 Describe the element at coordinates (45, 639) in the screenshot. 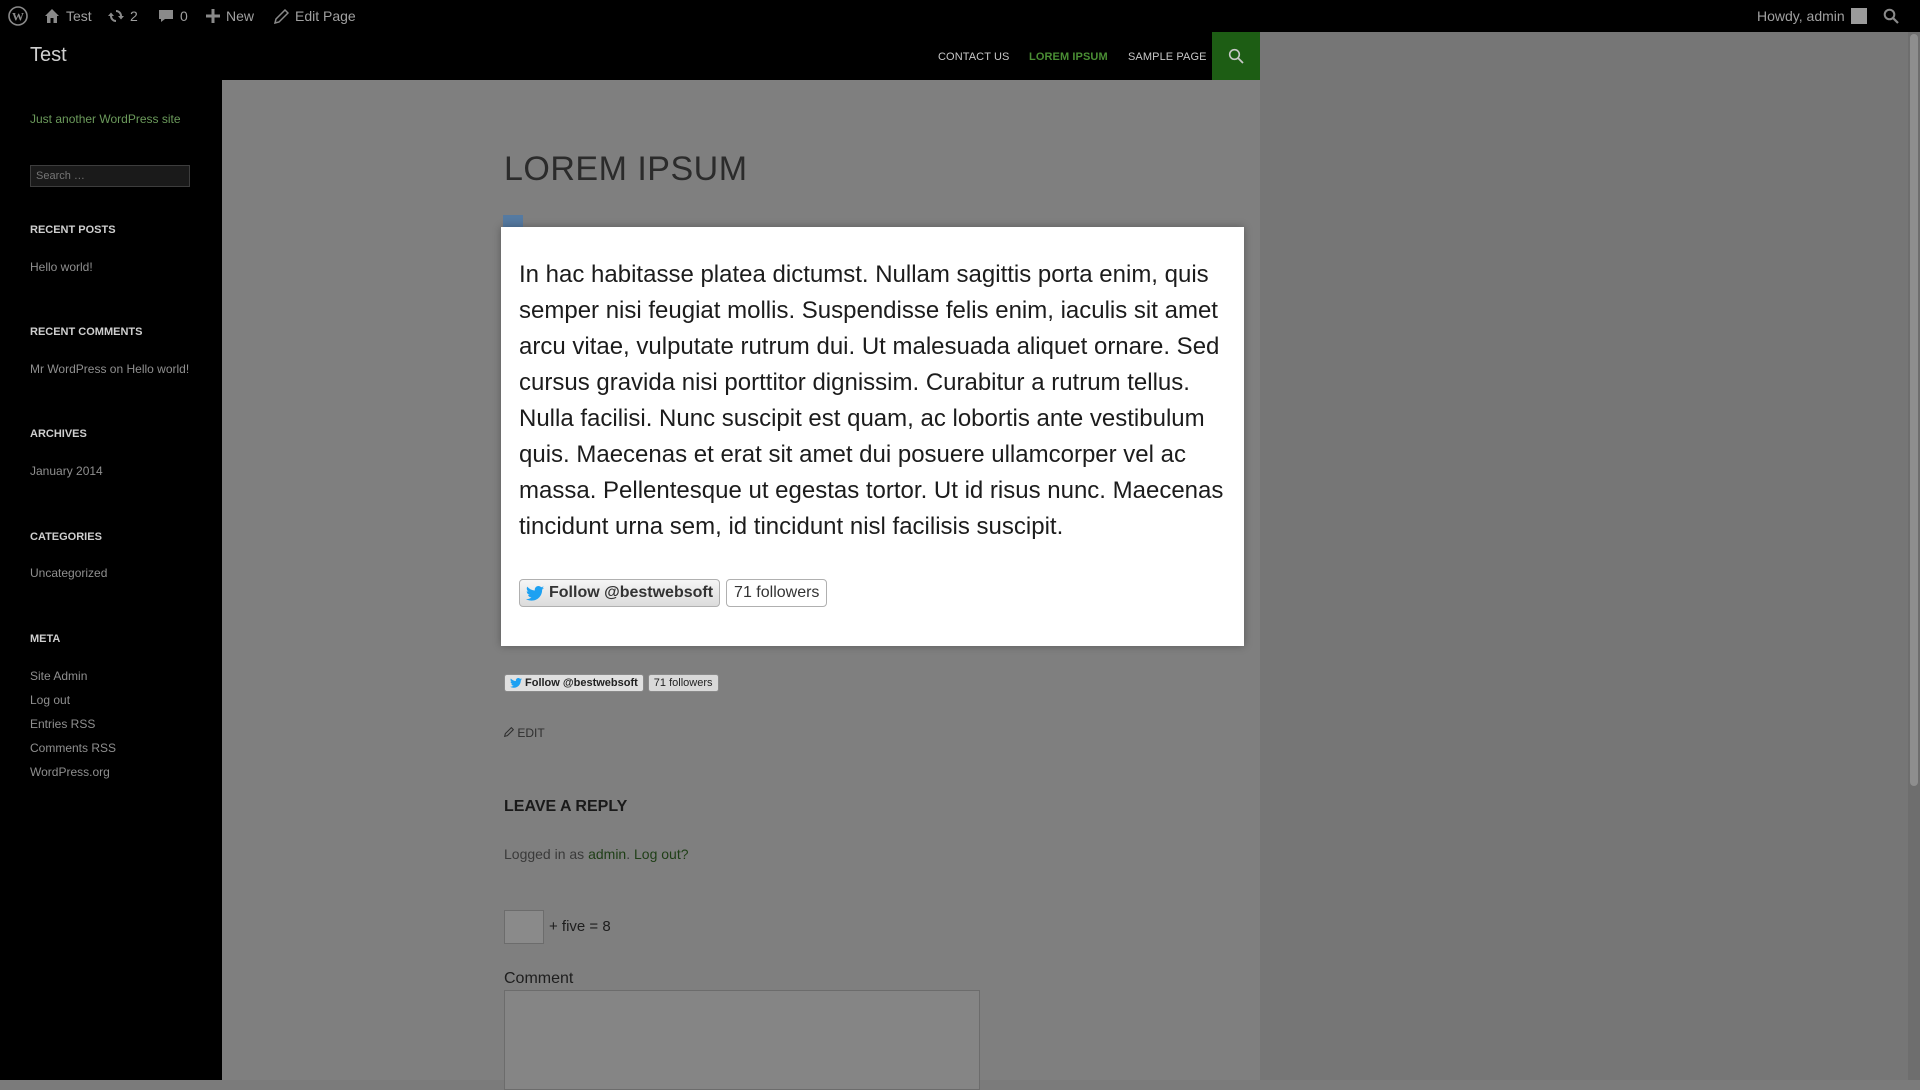

I see `meta-title: META` at that location.